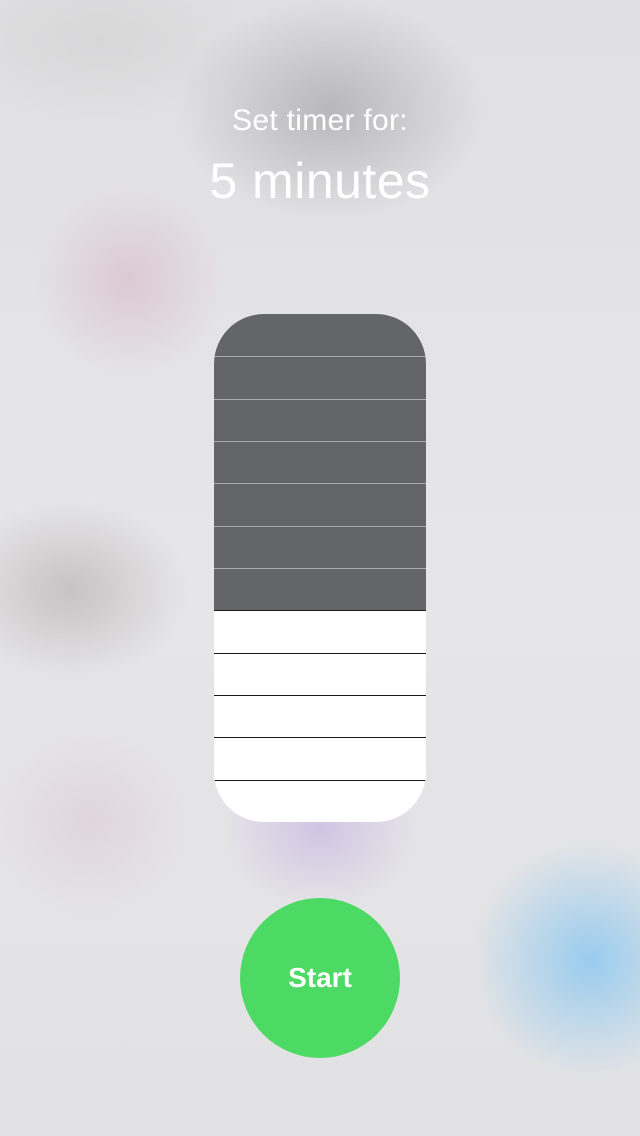  What do you see at coordinates (320, 181) in the screenshot?
I see `timer-value-label: 5 minutes` at bounding box center [320, 181].